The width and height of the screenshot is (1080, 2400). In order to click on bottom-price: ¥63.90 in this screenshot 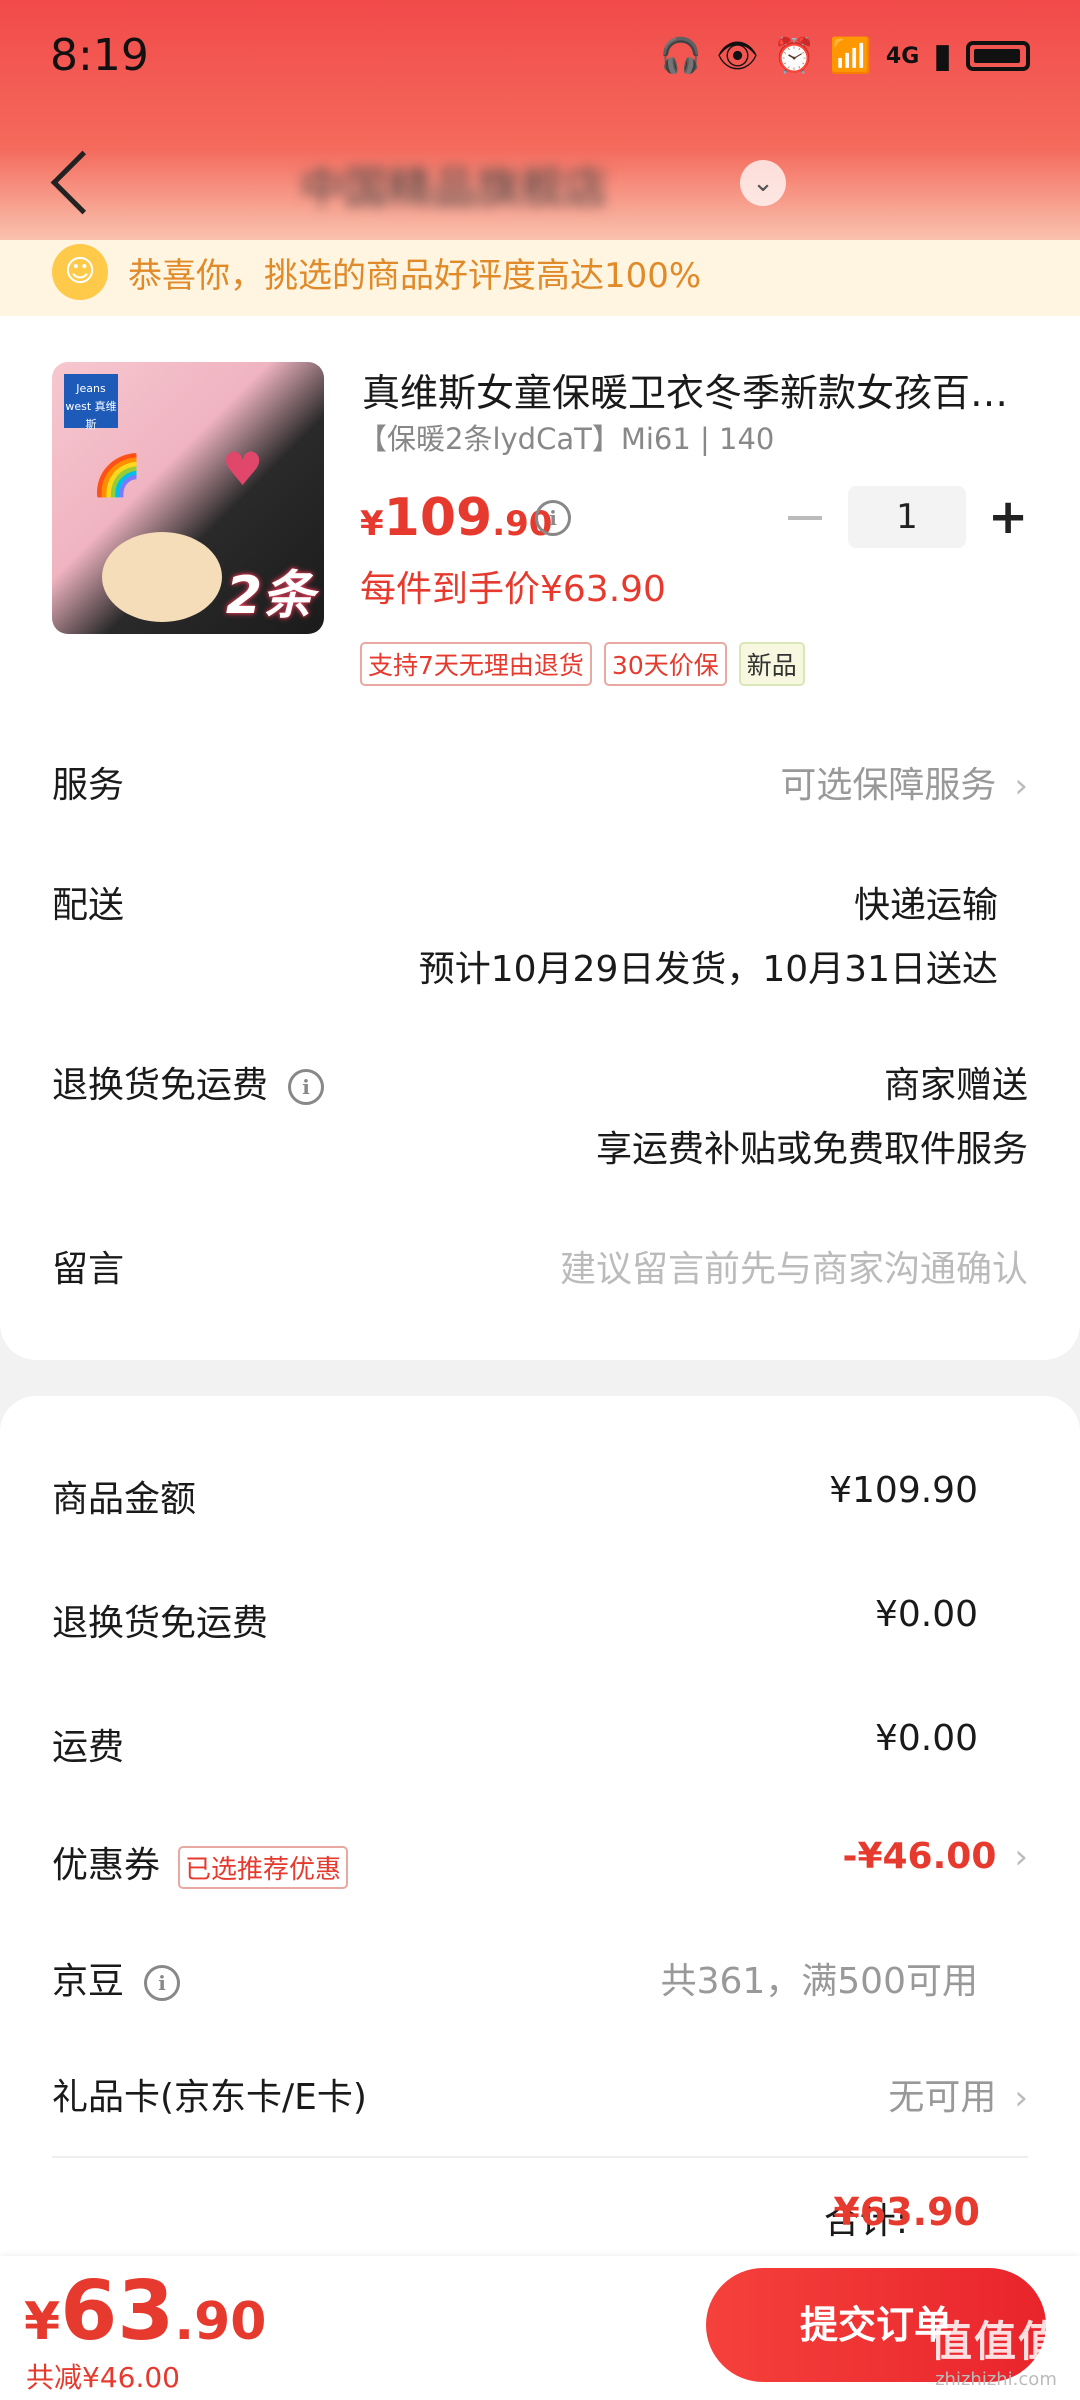, I will do `click(145, 2311)`.